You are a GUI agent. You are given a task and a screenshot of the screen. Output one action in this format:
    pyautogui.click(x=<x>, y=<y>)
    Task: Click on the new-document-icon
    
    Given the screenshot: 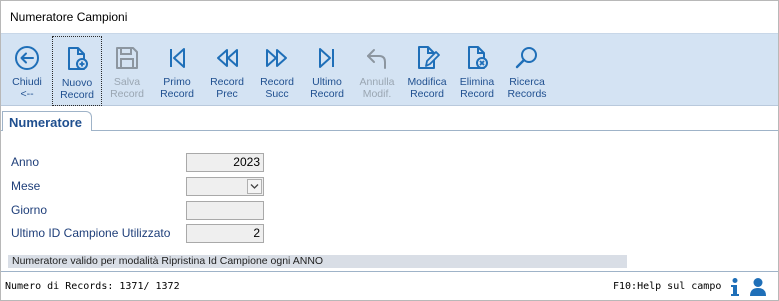 What is the action you would take?
    pyautogui.click(x=78, y=58)
    